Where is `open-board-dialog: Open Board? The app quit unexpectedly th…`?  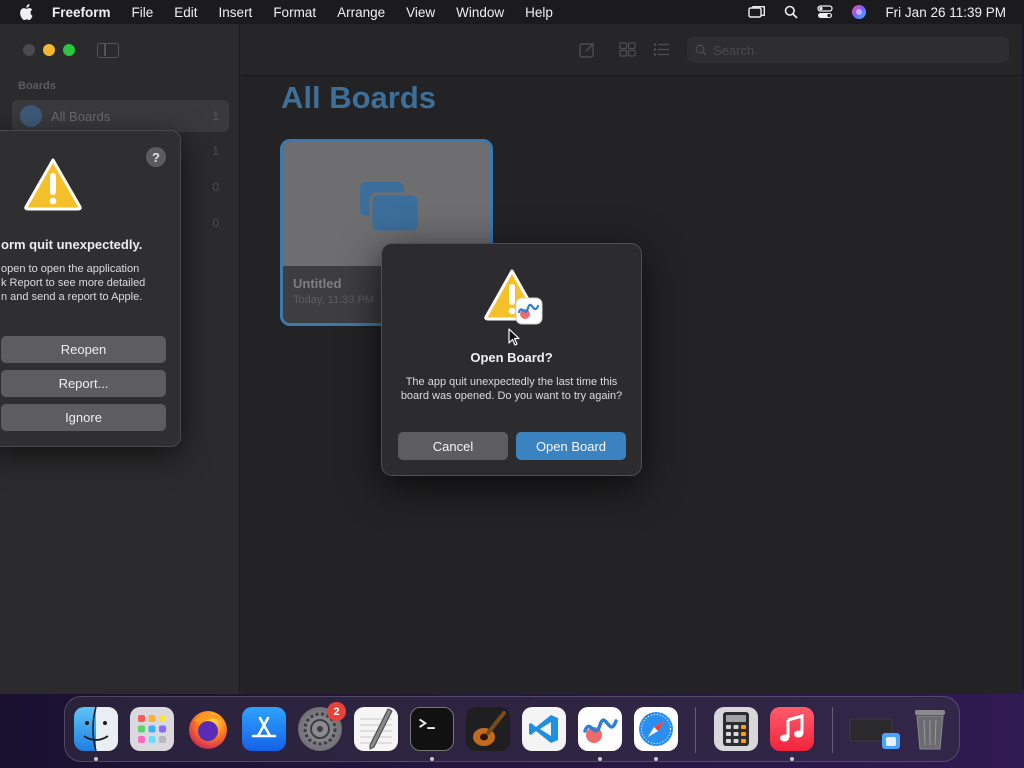
open-board-dialog: Open Board? The app quit unexpectedly th… is located at coordinates (511, 359).